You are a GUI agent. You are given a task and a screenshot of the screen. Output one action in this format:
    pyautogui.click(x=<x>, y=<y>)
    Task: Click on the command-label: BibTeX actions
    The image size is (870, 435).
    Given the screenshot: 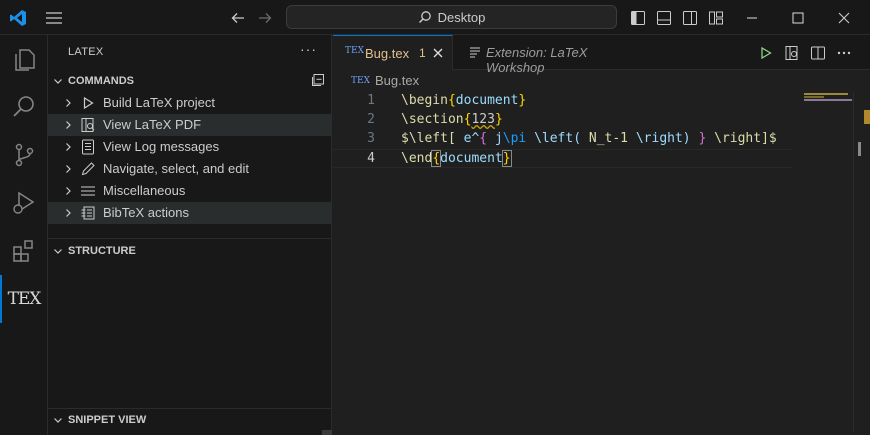 What is the action you would take?
    pyautogui.click(x=146, y=212)
    